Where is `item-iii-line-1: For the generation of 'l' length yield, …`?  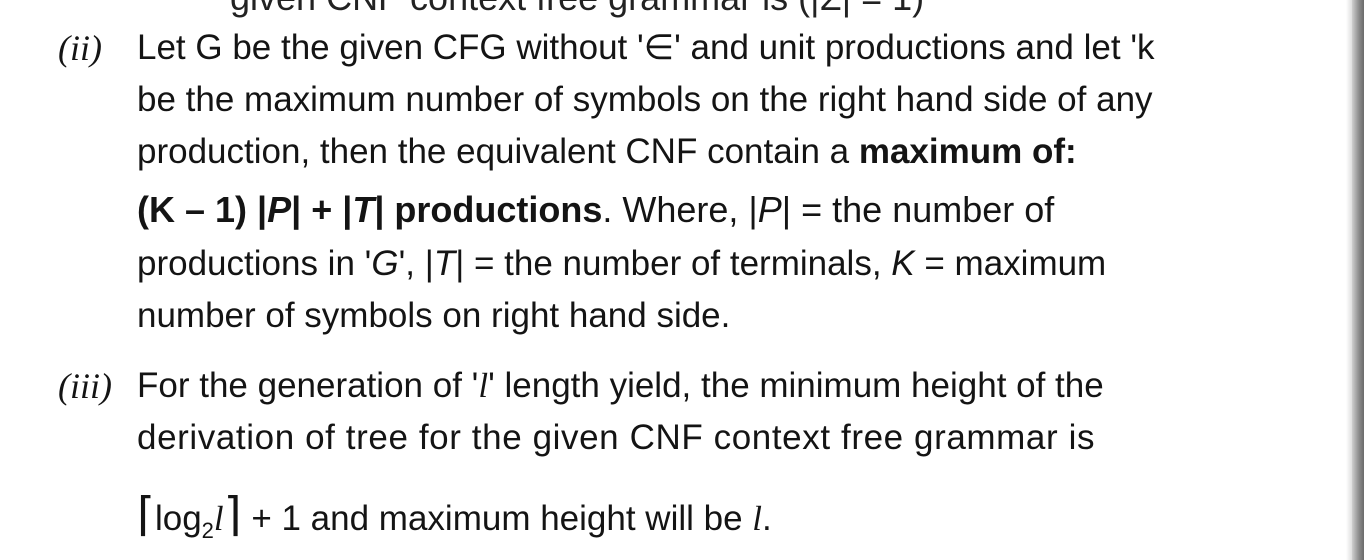 item-iii-line-1: For the generation of 'l' length yield, … is located at coordinates (620, 386).